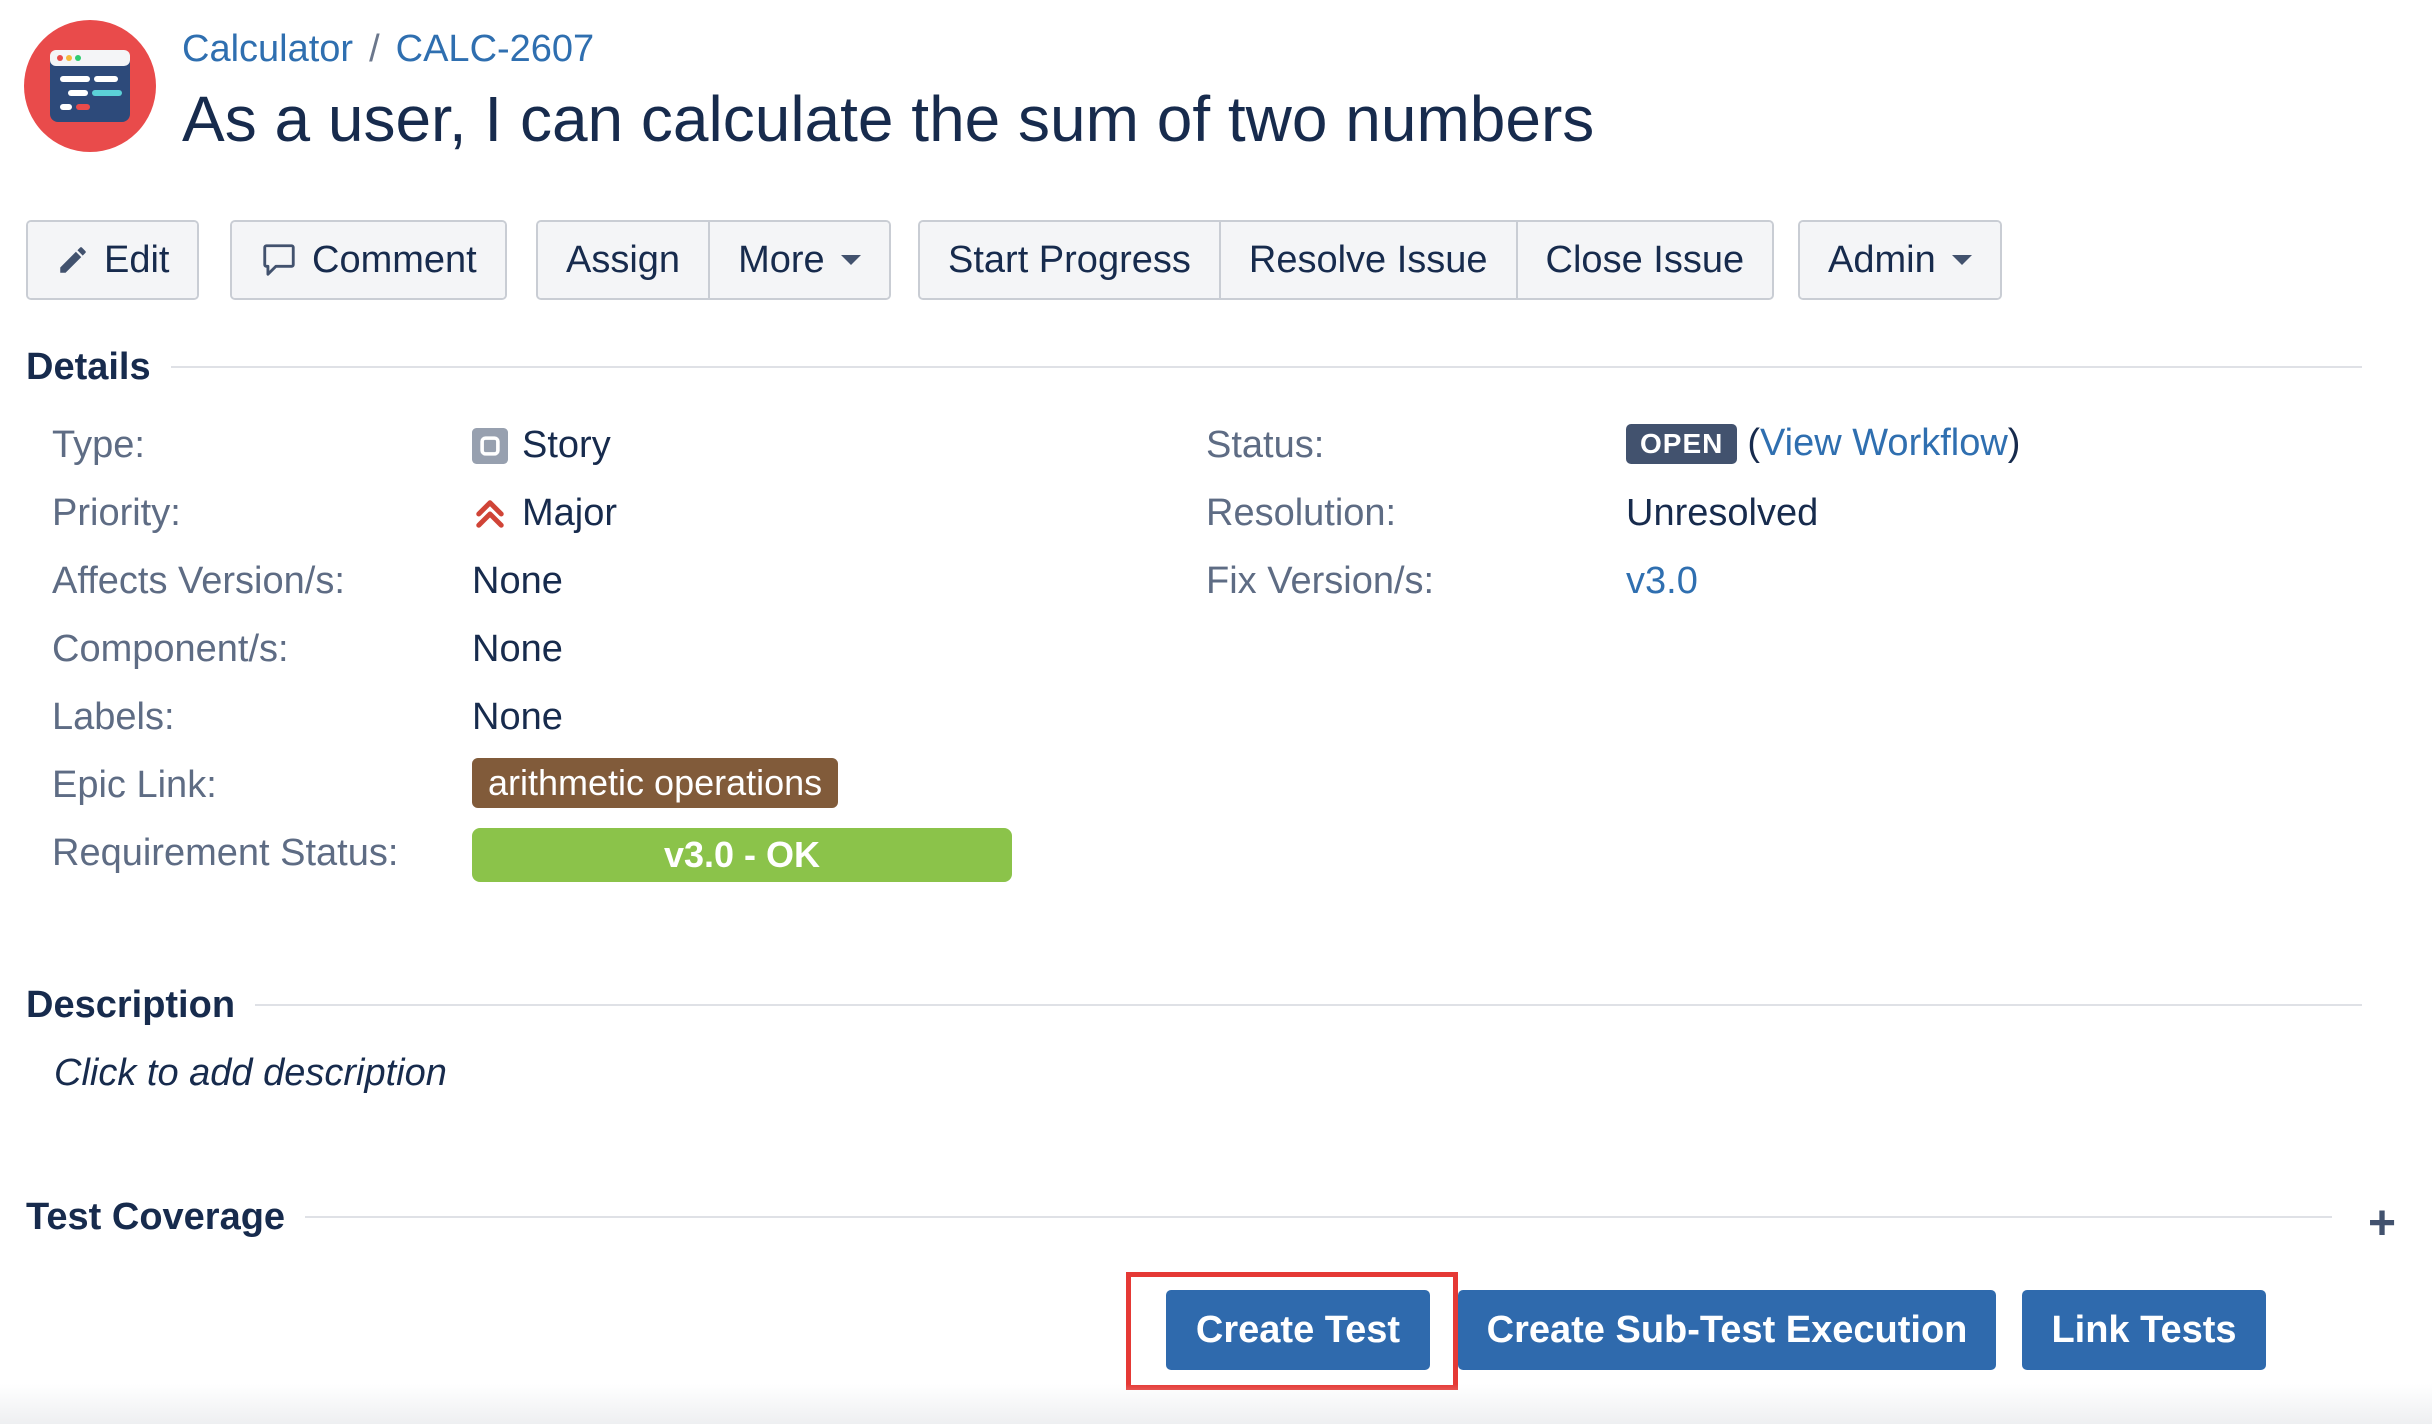 The image size is (2432, 1424). I want to click on epic-link-label: Epic Link:, so click(134, 785).